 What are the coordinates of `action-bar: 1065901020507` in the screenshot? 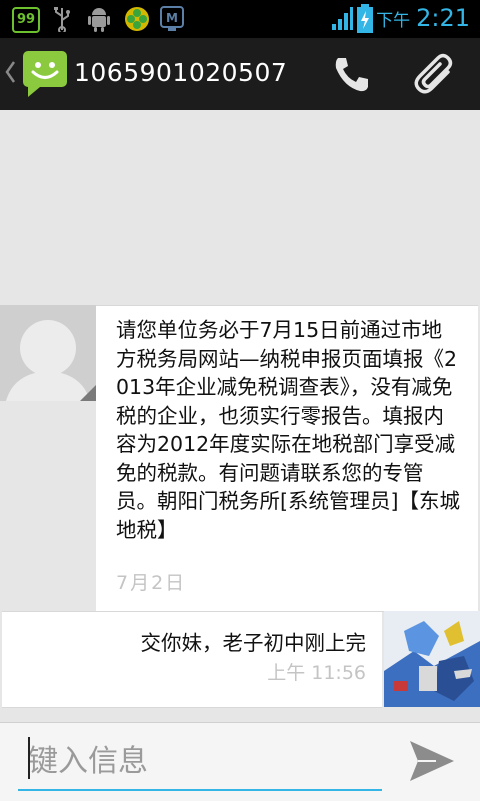 It's located at (240, 74).